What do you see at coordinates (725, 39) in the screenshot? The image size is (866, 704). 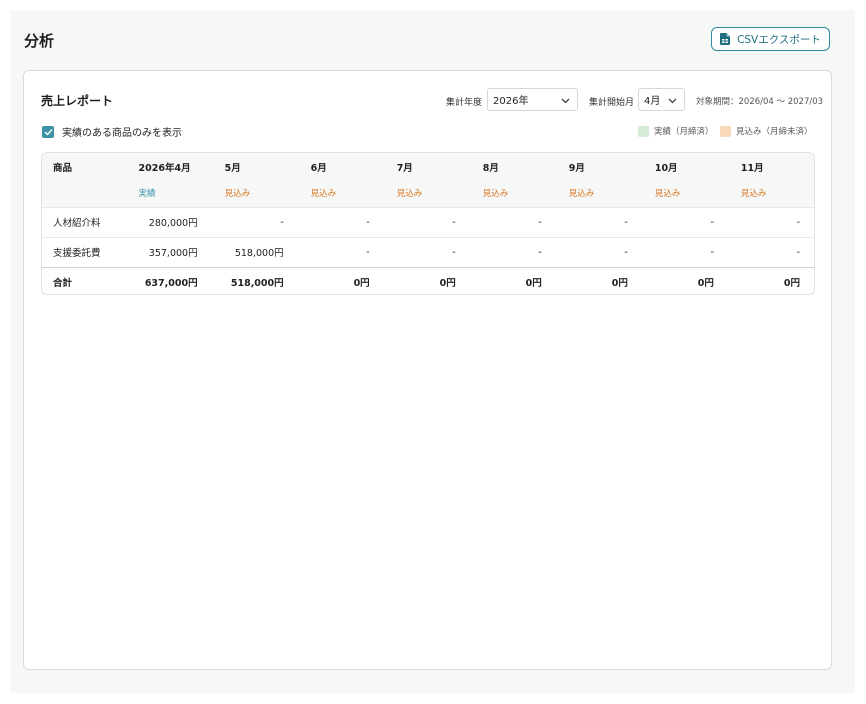 I see `file-spreadsheet-icon` at bounding box center [725, 39].